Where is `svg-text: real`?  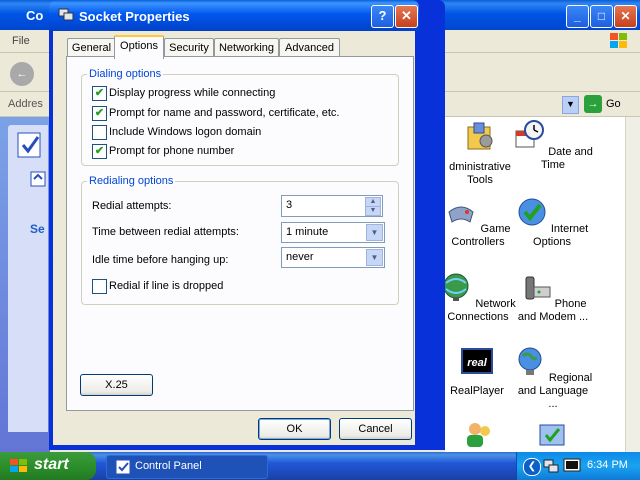
svg-text: real is located at coordinates (477, 363).